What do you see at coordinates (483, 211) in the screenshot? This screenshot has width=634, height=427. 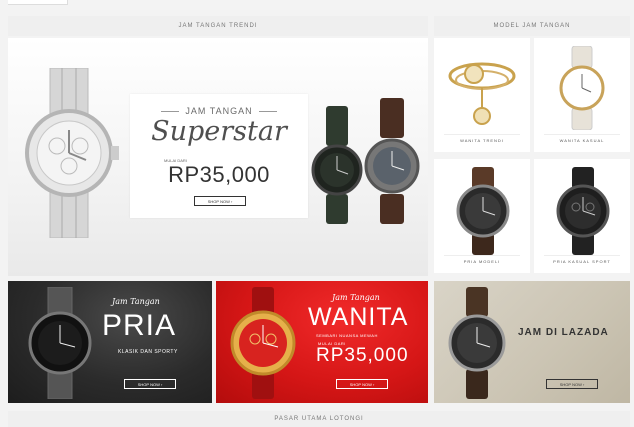 I see `black-brown-watch-image` at bounding box center [483, 211].